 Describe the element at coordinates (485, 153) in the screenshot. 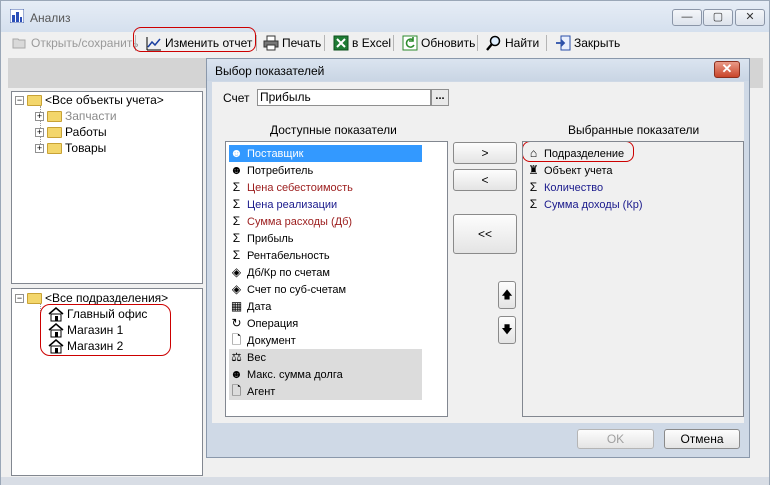

I see `add-button: >` at that location.